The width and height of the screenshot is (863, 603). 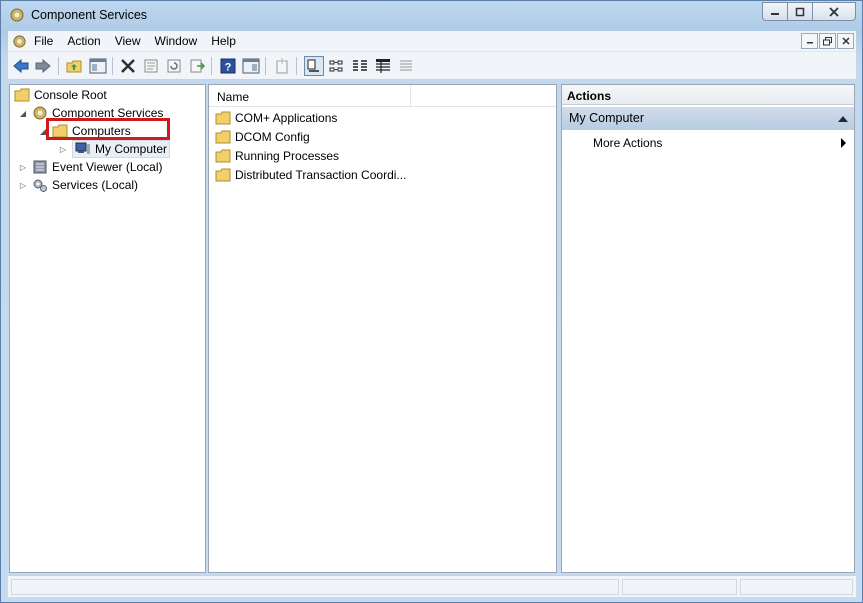 What do you see at coordinates (23, 113) in the screenshot?
I see `expanded-triangle-icon: ◢` at bounding box center [23, 113].